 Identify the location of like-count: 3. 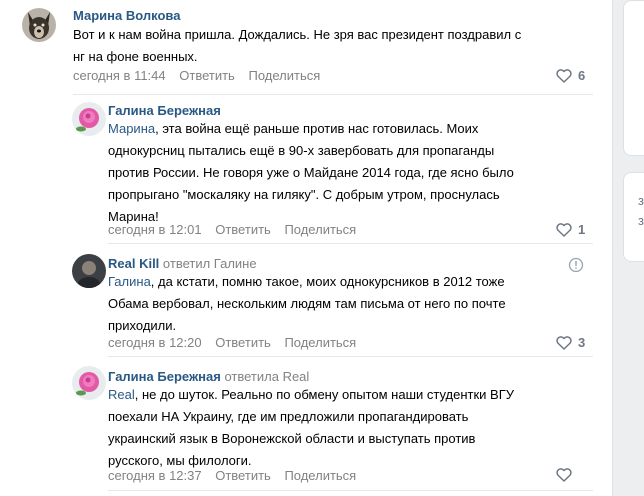
(582, 342).